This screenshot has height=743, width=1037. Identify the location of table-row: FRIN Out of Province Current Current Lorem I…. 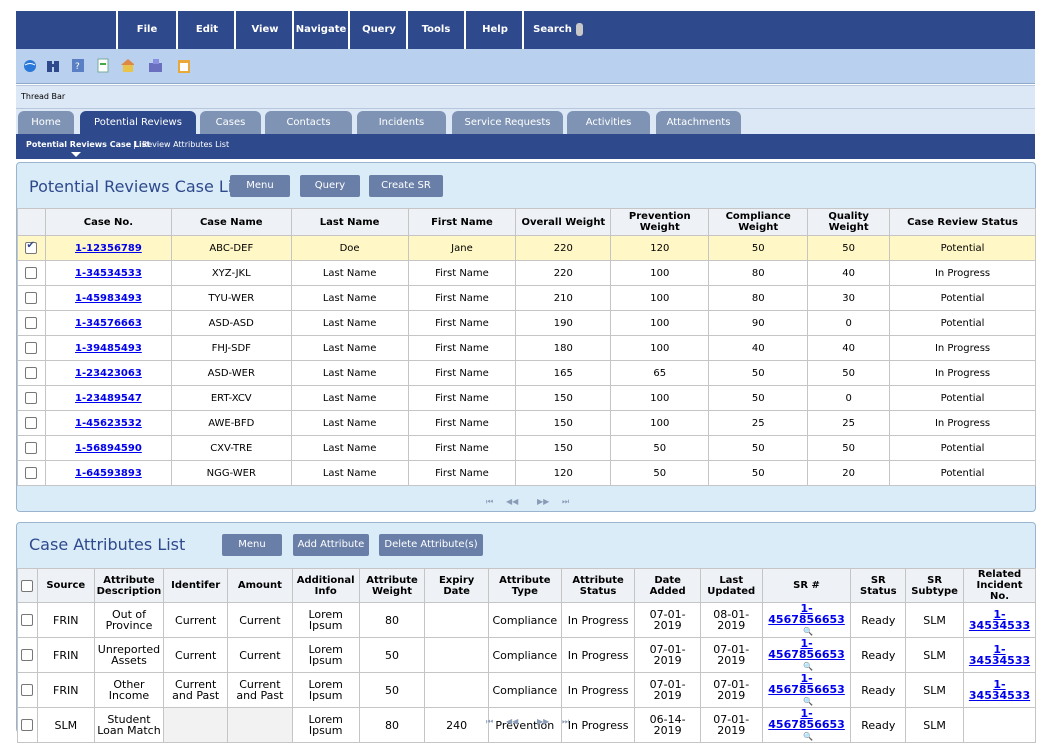
(526, 620).